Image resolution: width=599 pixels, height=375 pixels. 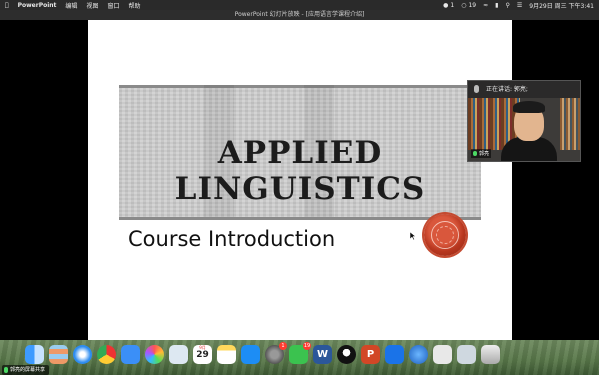 What do you see at coordinates (524, 121) in the screenshot?
I see `video-panel: 正在讲话: 郭亮; 郭亮` at bounding box center [524, 121].